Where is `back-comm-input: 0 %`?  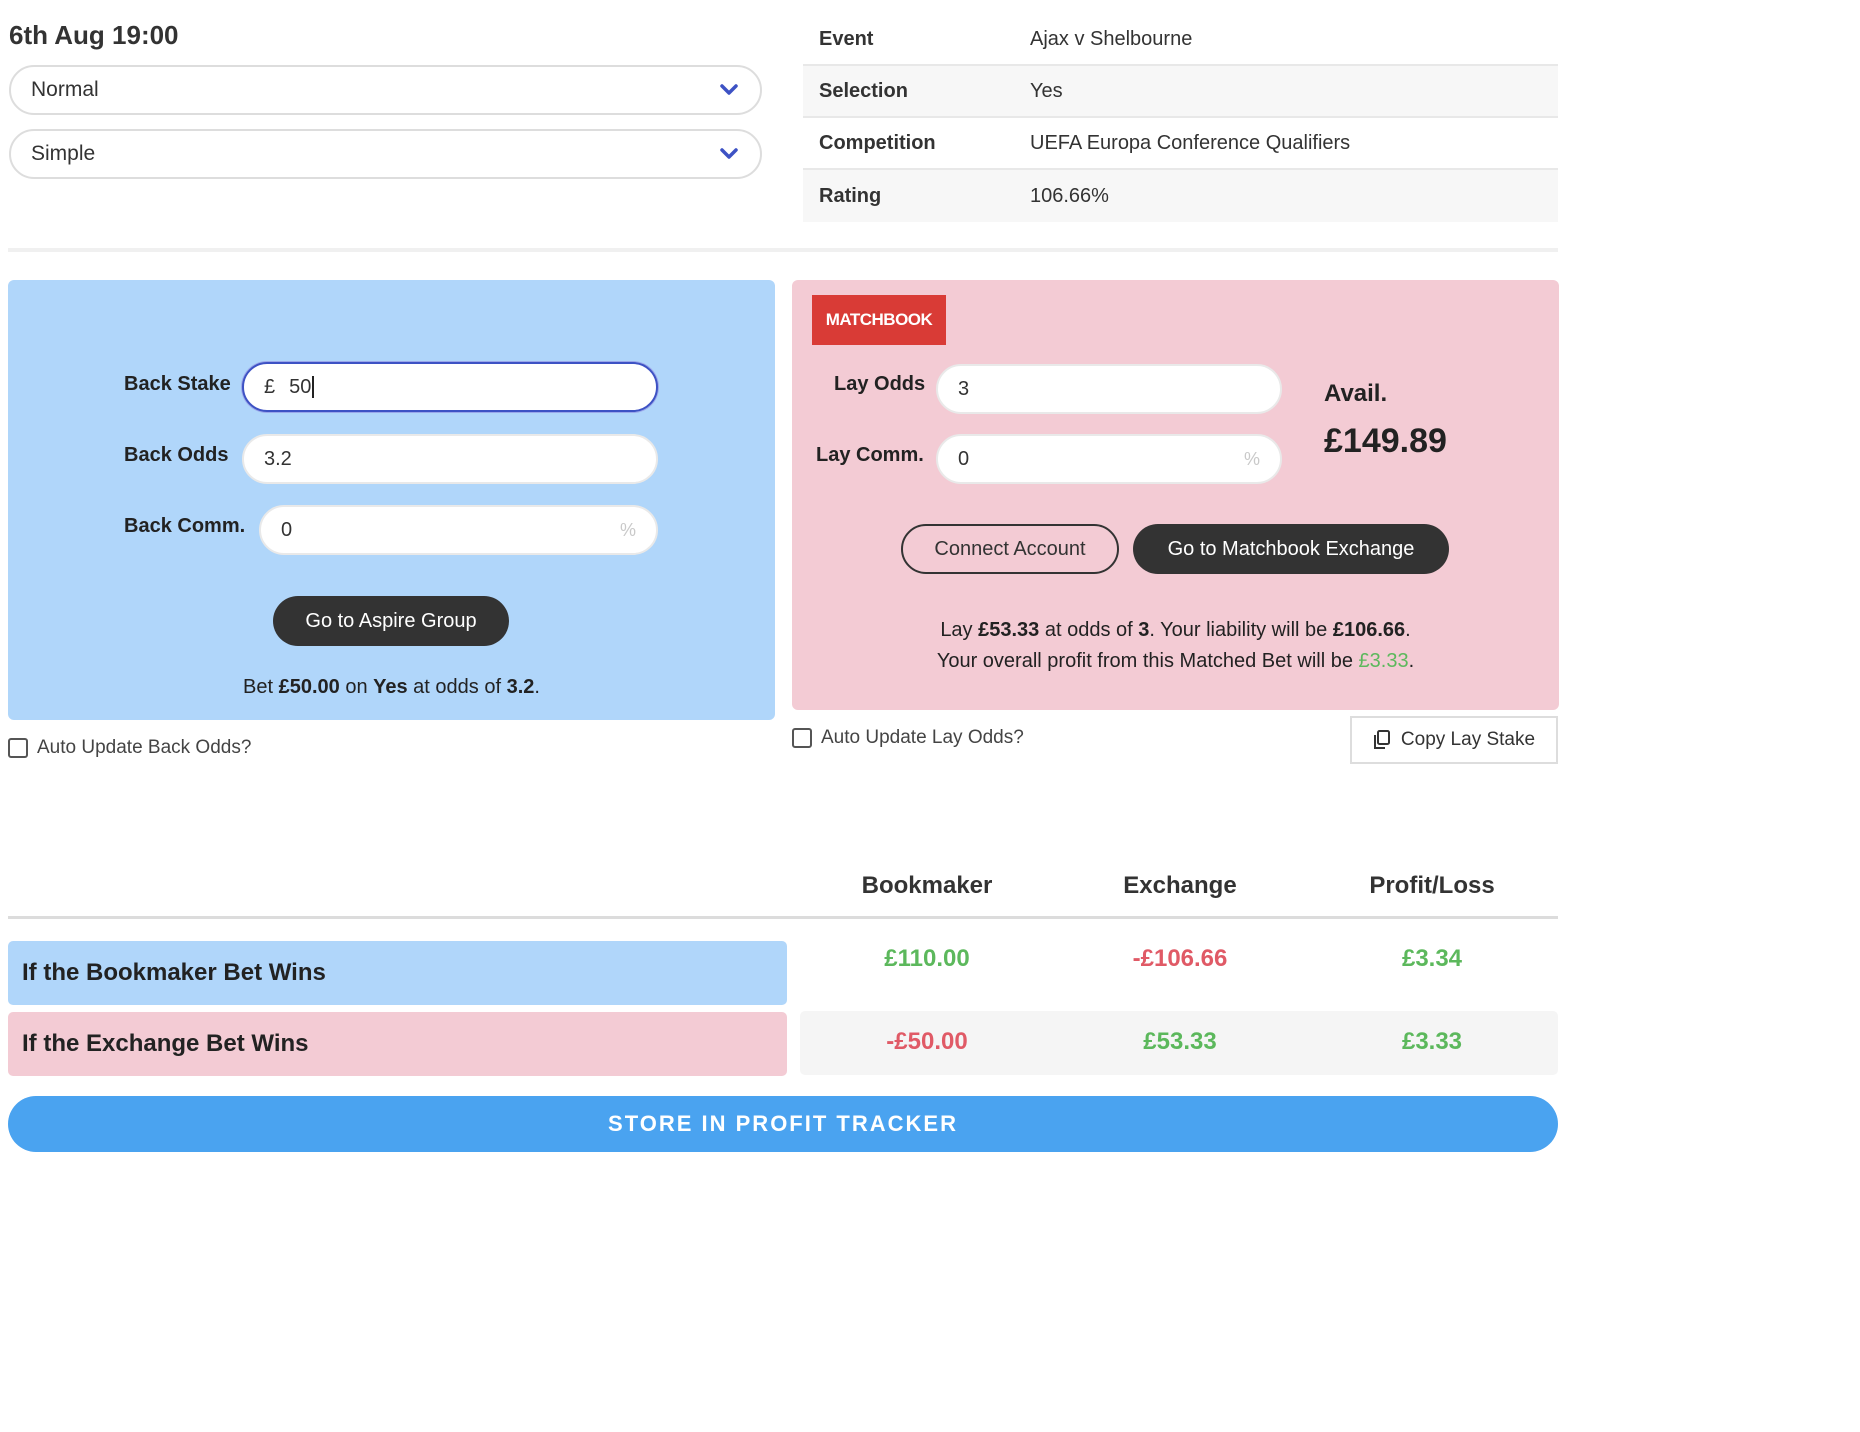
back-comm-input: 0 % is located at coordinates (458, 530).